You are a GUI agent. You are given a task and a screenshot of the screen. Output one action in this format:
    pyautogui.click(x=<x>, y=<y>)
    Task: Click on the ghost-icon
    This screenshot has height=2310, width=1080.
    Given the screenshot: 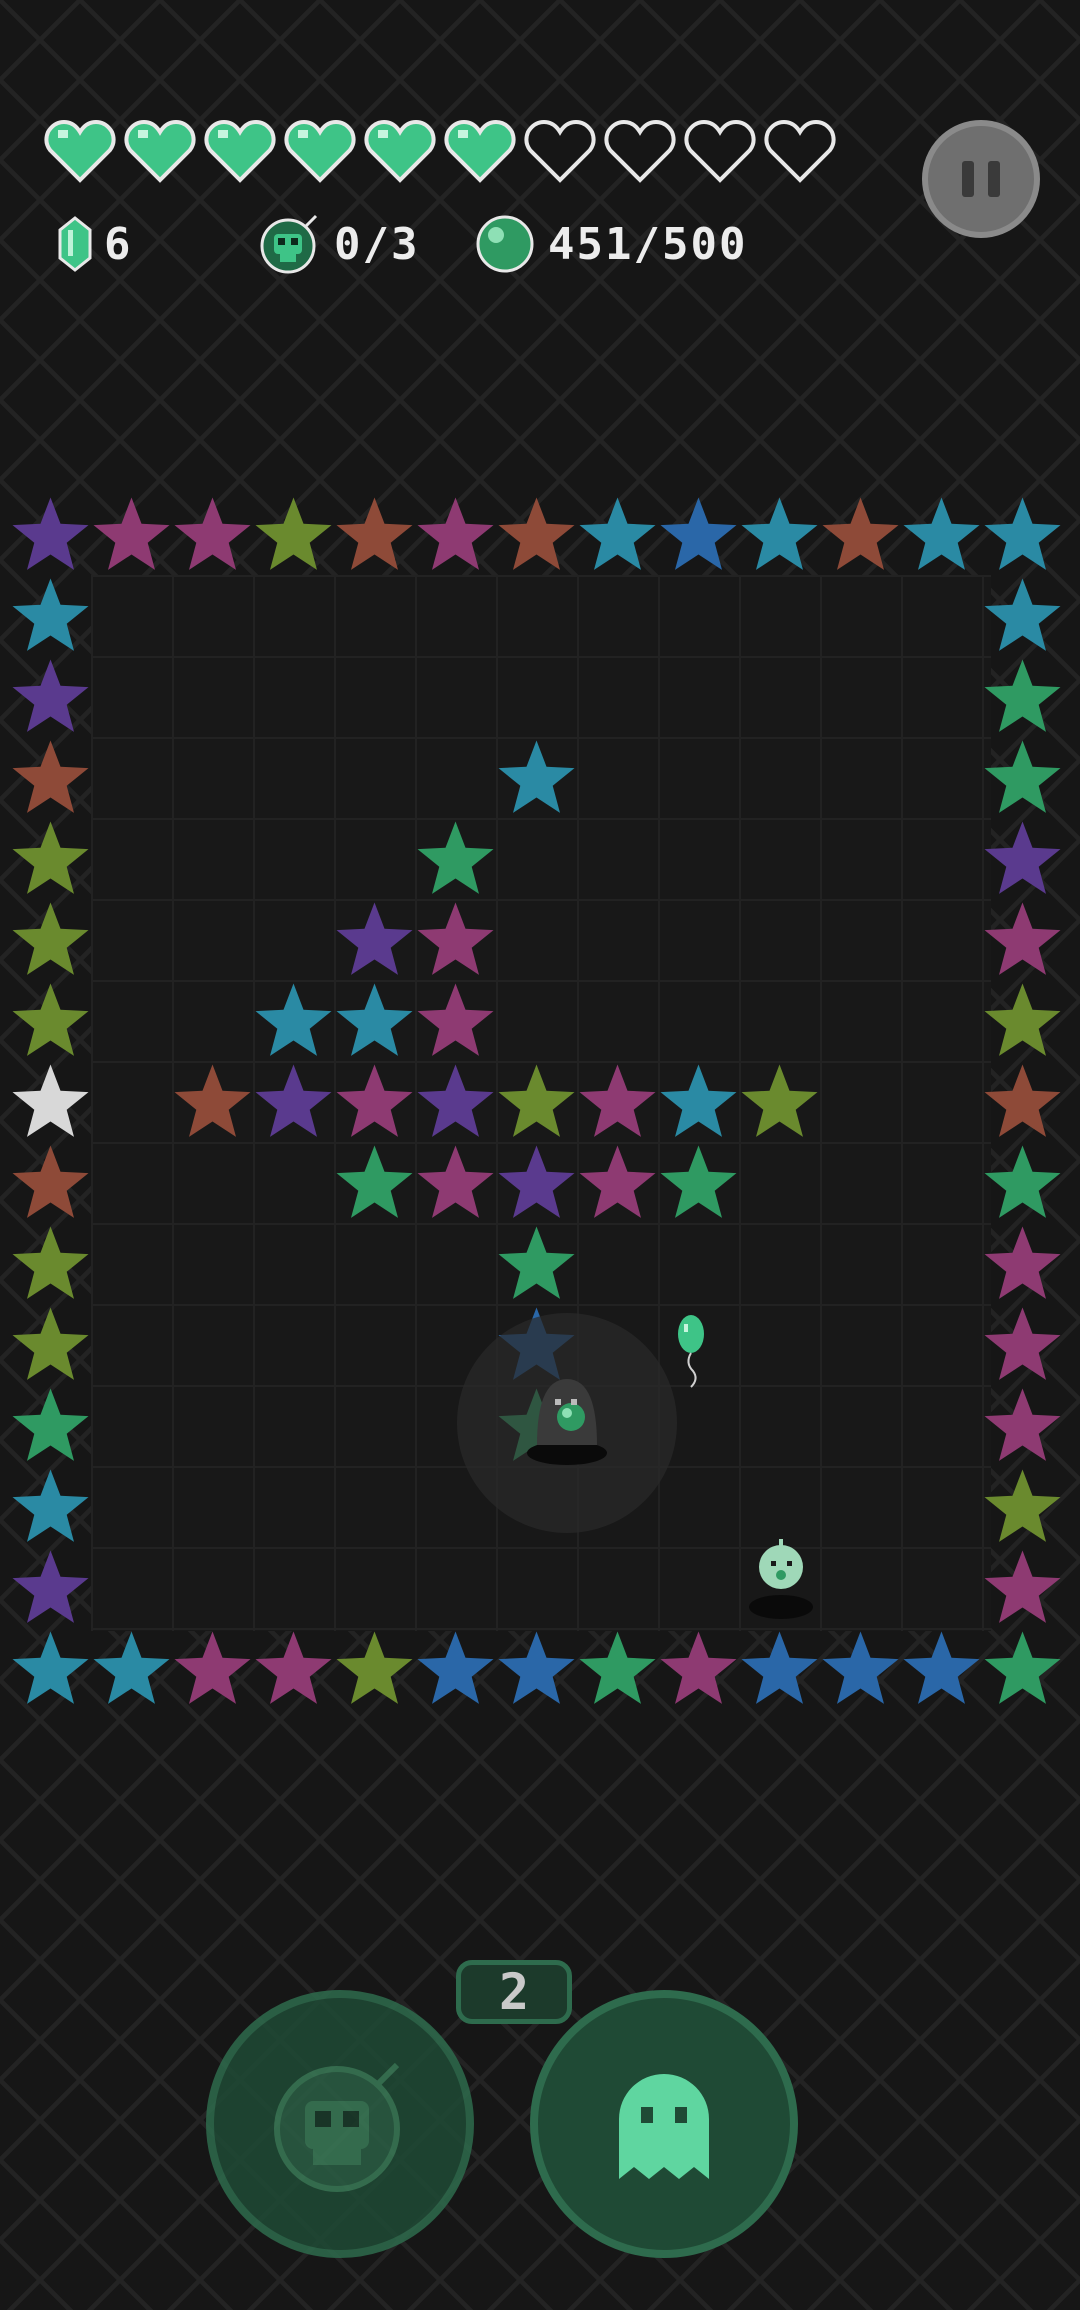 What is the action you would take?
    pyautogui.click(x=664, y=2126)
    